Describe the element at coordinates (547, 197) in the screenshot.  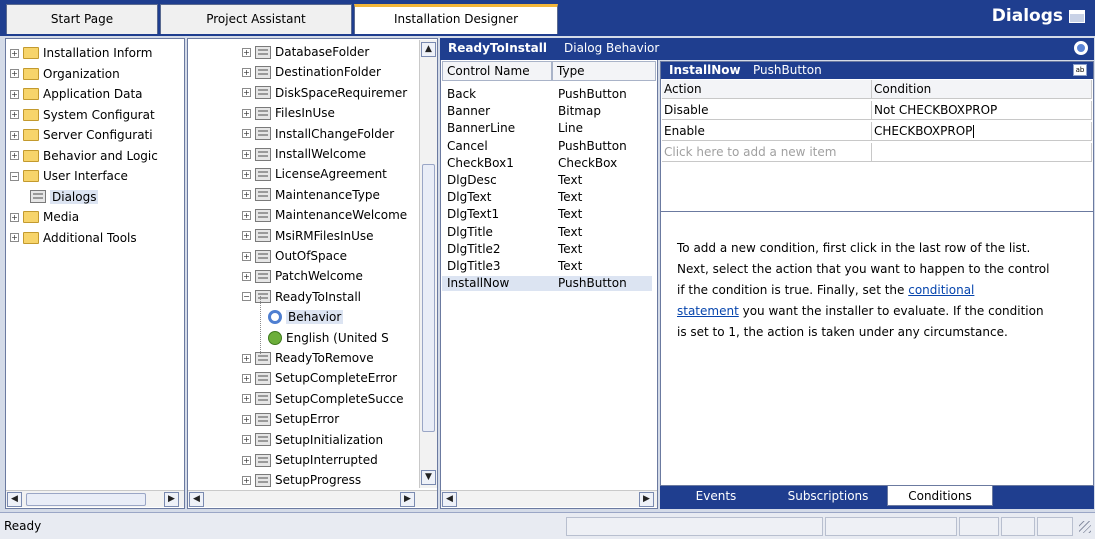
I see `control-row: DlgText Text` at that location.